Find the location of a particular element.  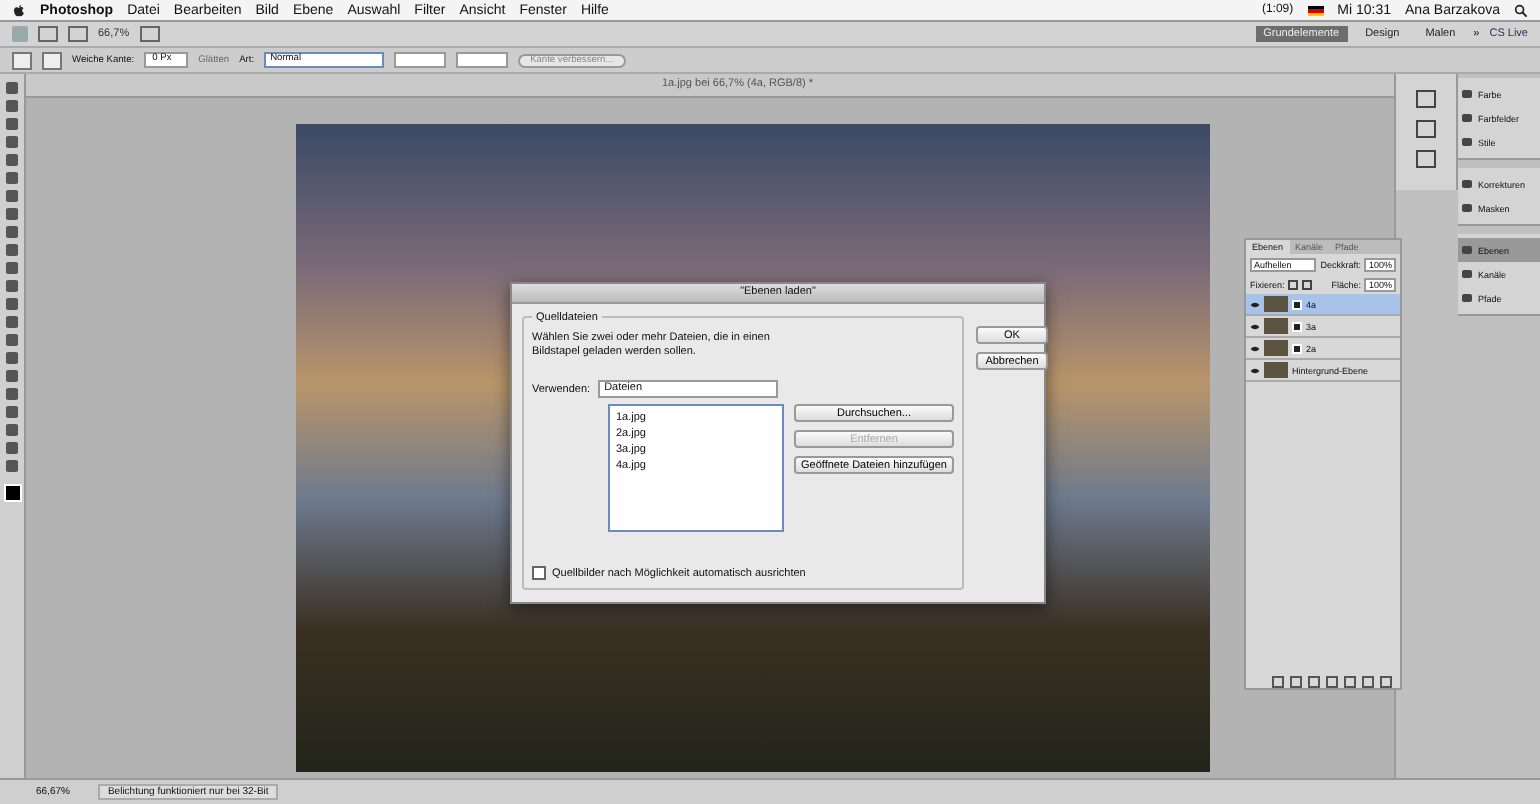

checkbox is located at coordinates (539, 573).